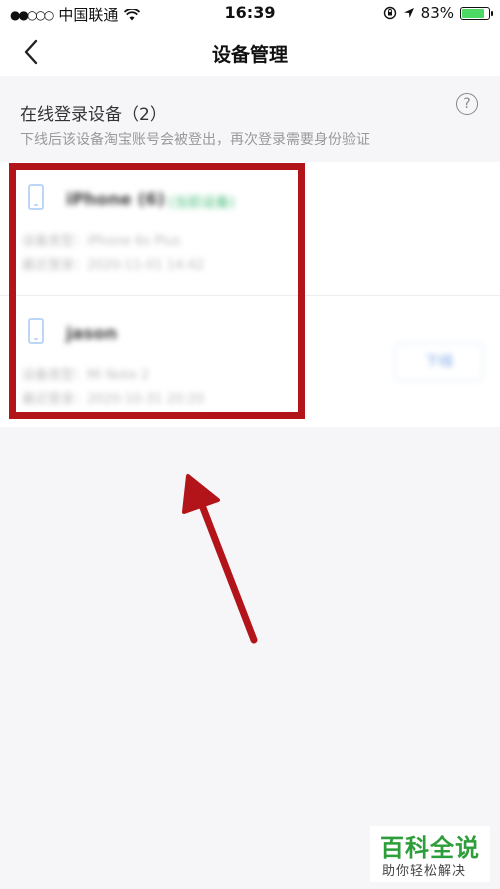  What do you see at coordinates (408, 13) in the screenshot?
I see `location-icon` at bounding box center [408, 13].